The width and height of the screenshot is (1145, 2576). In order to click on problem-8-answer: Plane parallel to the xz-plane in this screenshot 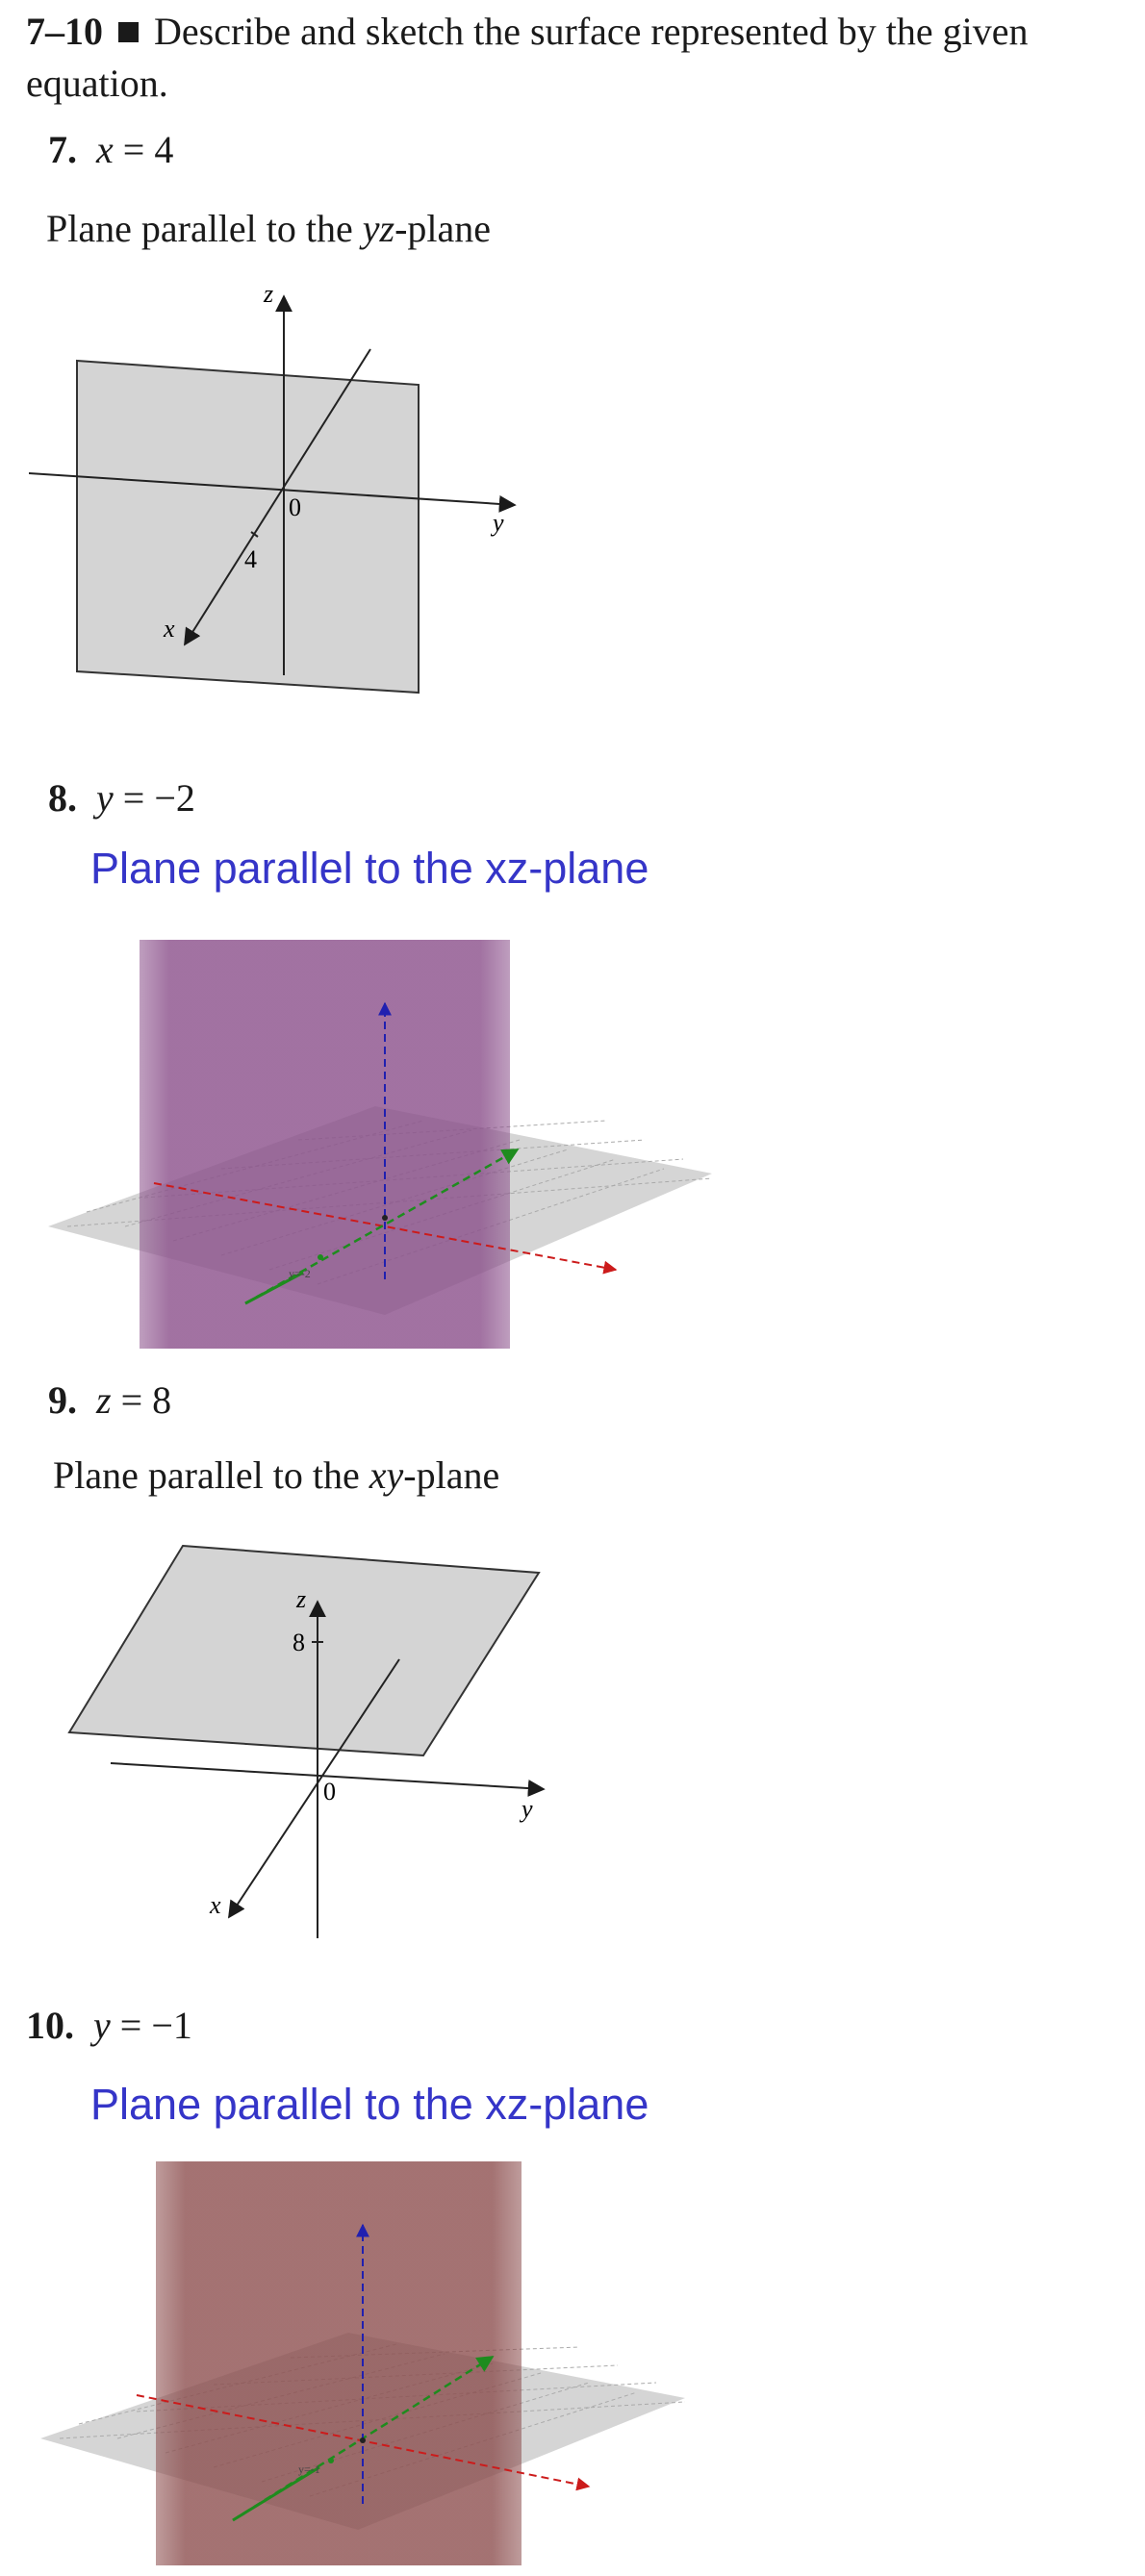, I will do `click(369, 869)`.